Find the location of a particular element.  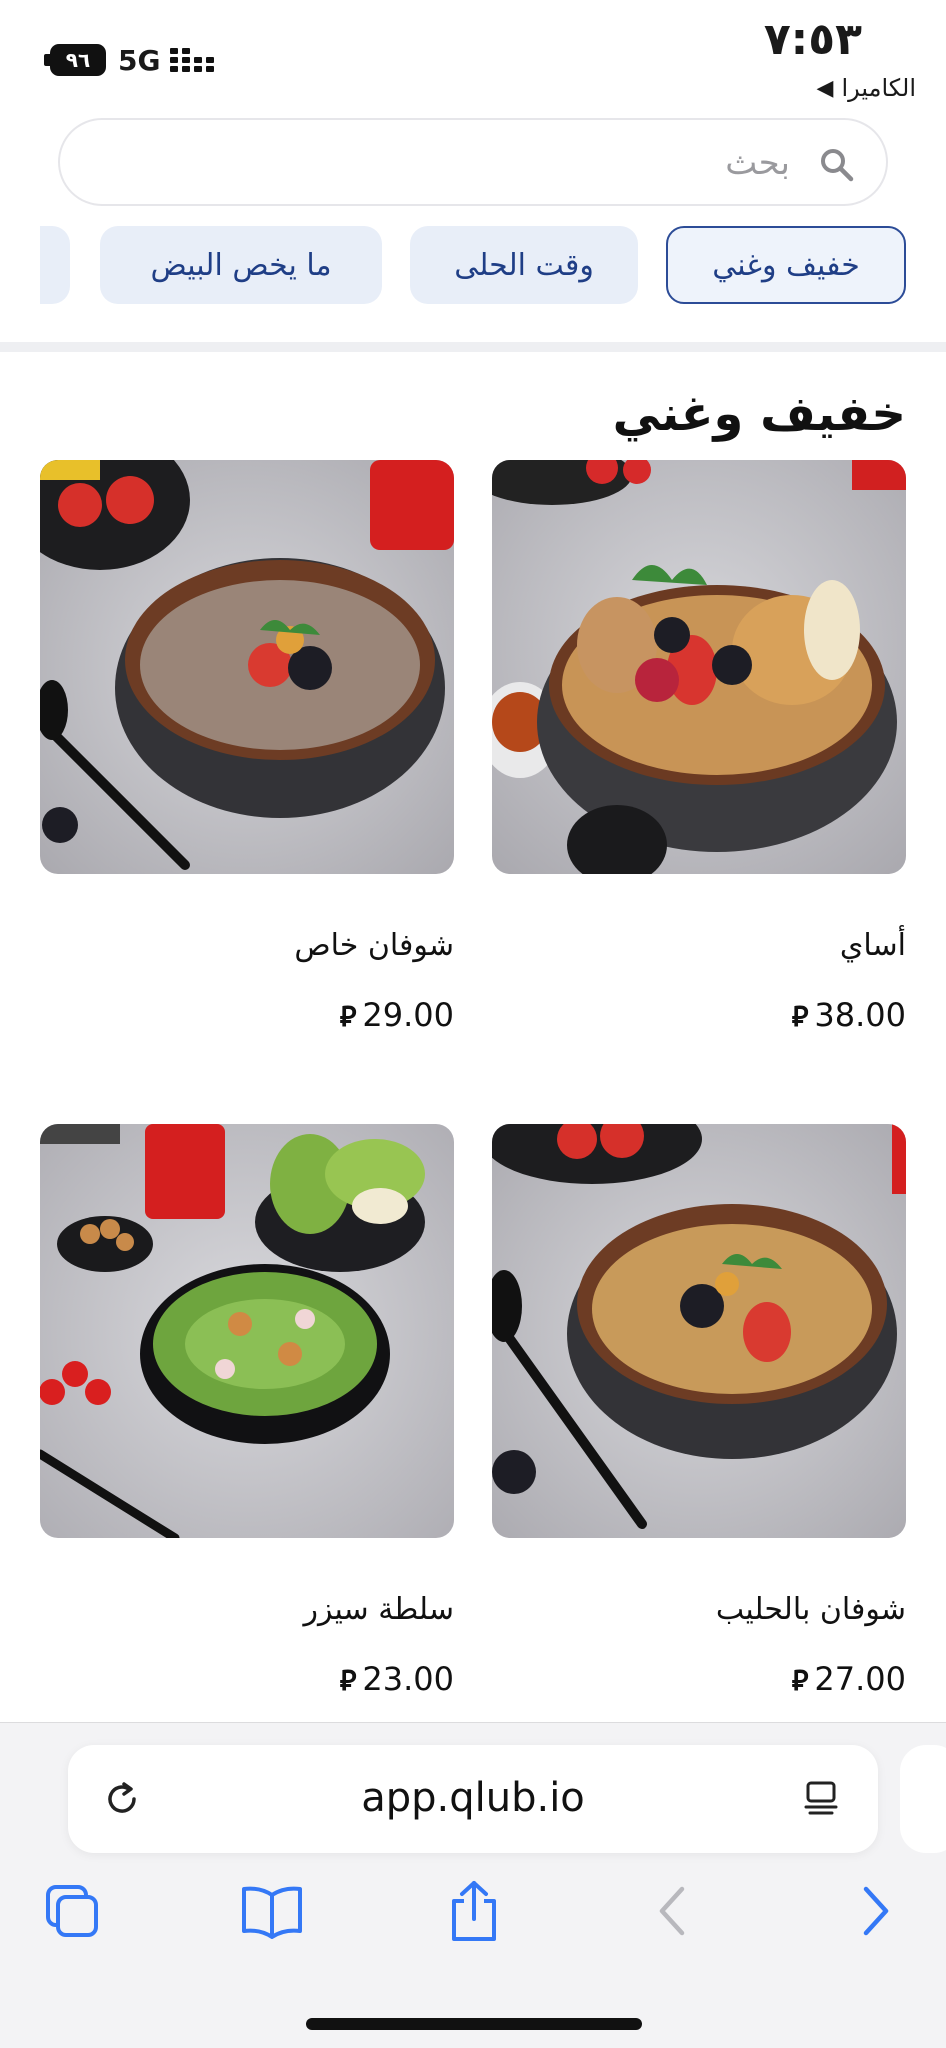

product-name: شوفان خاص is located at coordinates (374, 945).